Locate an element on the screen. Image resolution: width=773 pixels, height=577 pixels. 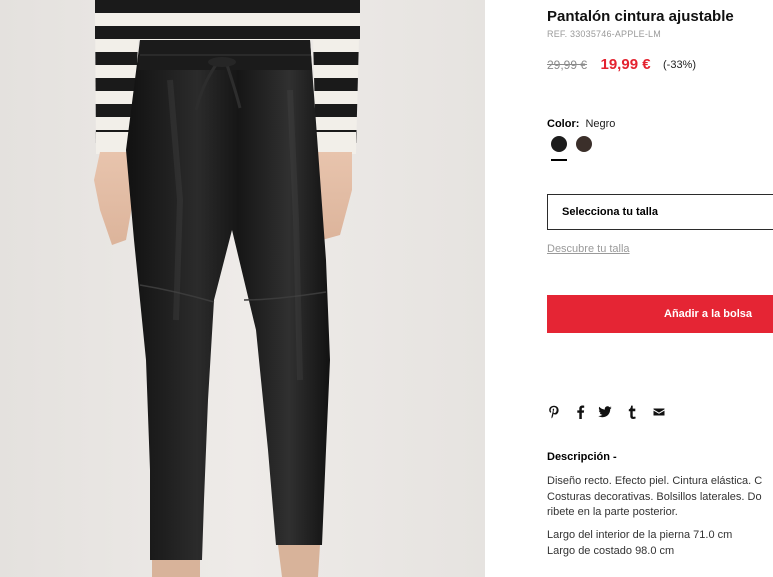
facebook-icon is located at coordinates (580, 412).